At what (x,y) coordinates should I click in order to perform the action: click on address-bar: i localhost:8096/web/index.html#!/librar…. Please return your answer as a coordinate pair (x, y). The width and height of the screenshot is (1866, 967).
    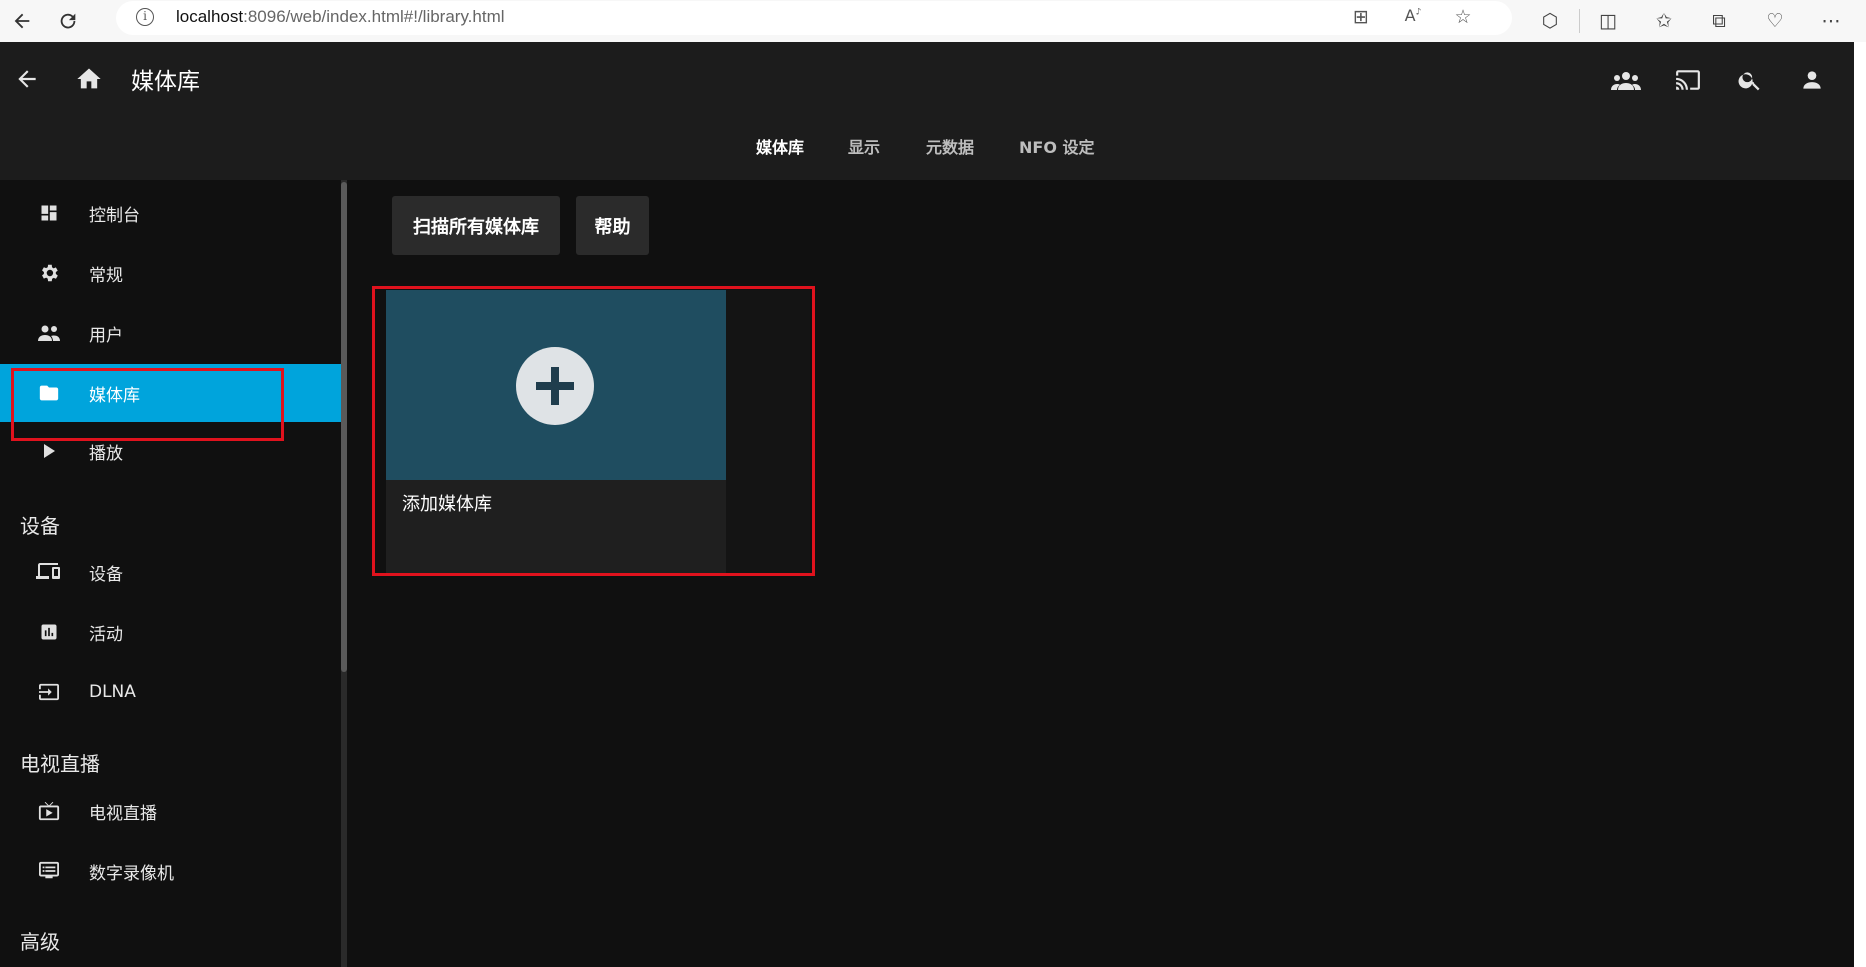
    Looking at the image, I should click on (814, 18).